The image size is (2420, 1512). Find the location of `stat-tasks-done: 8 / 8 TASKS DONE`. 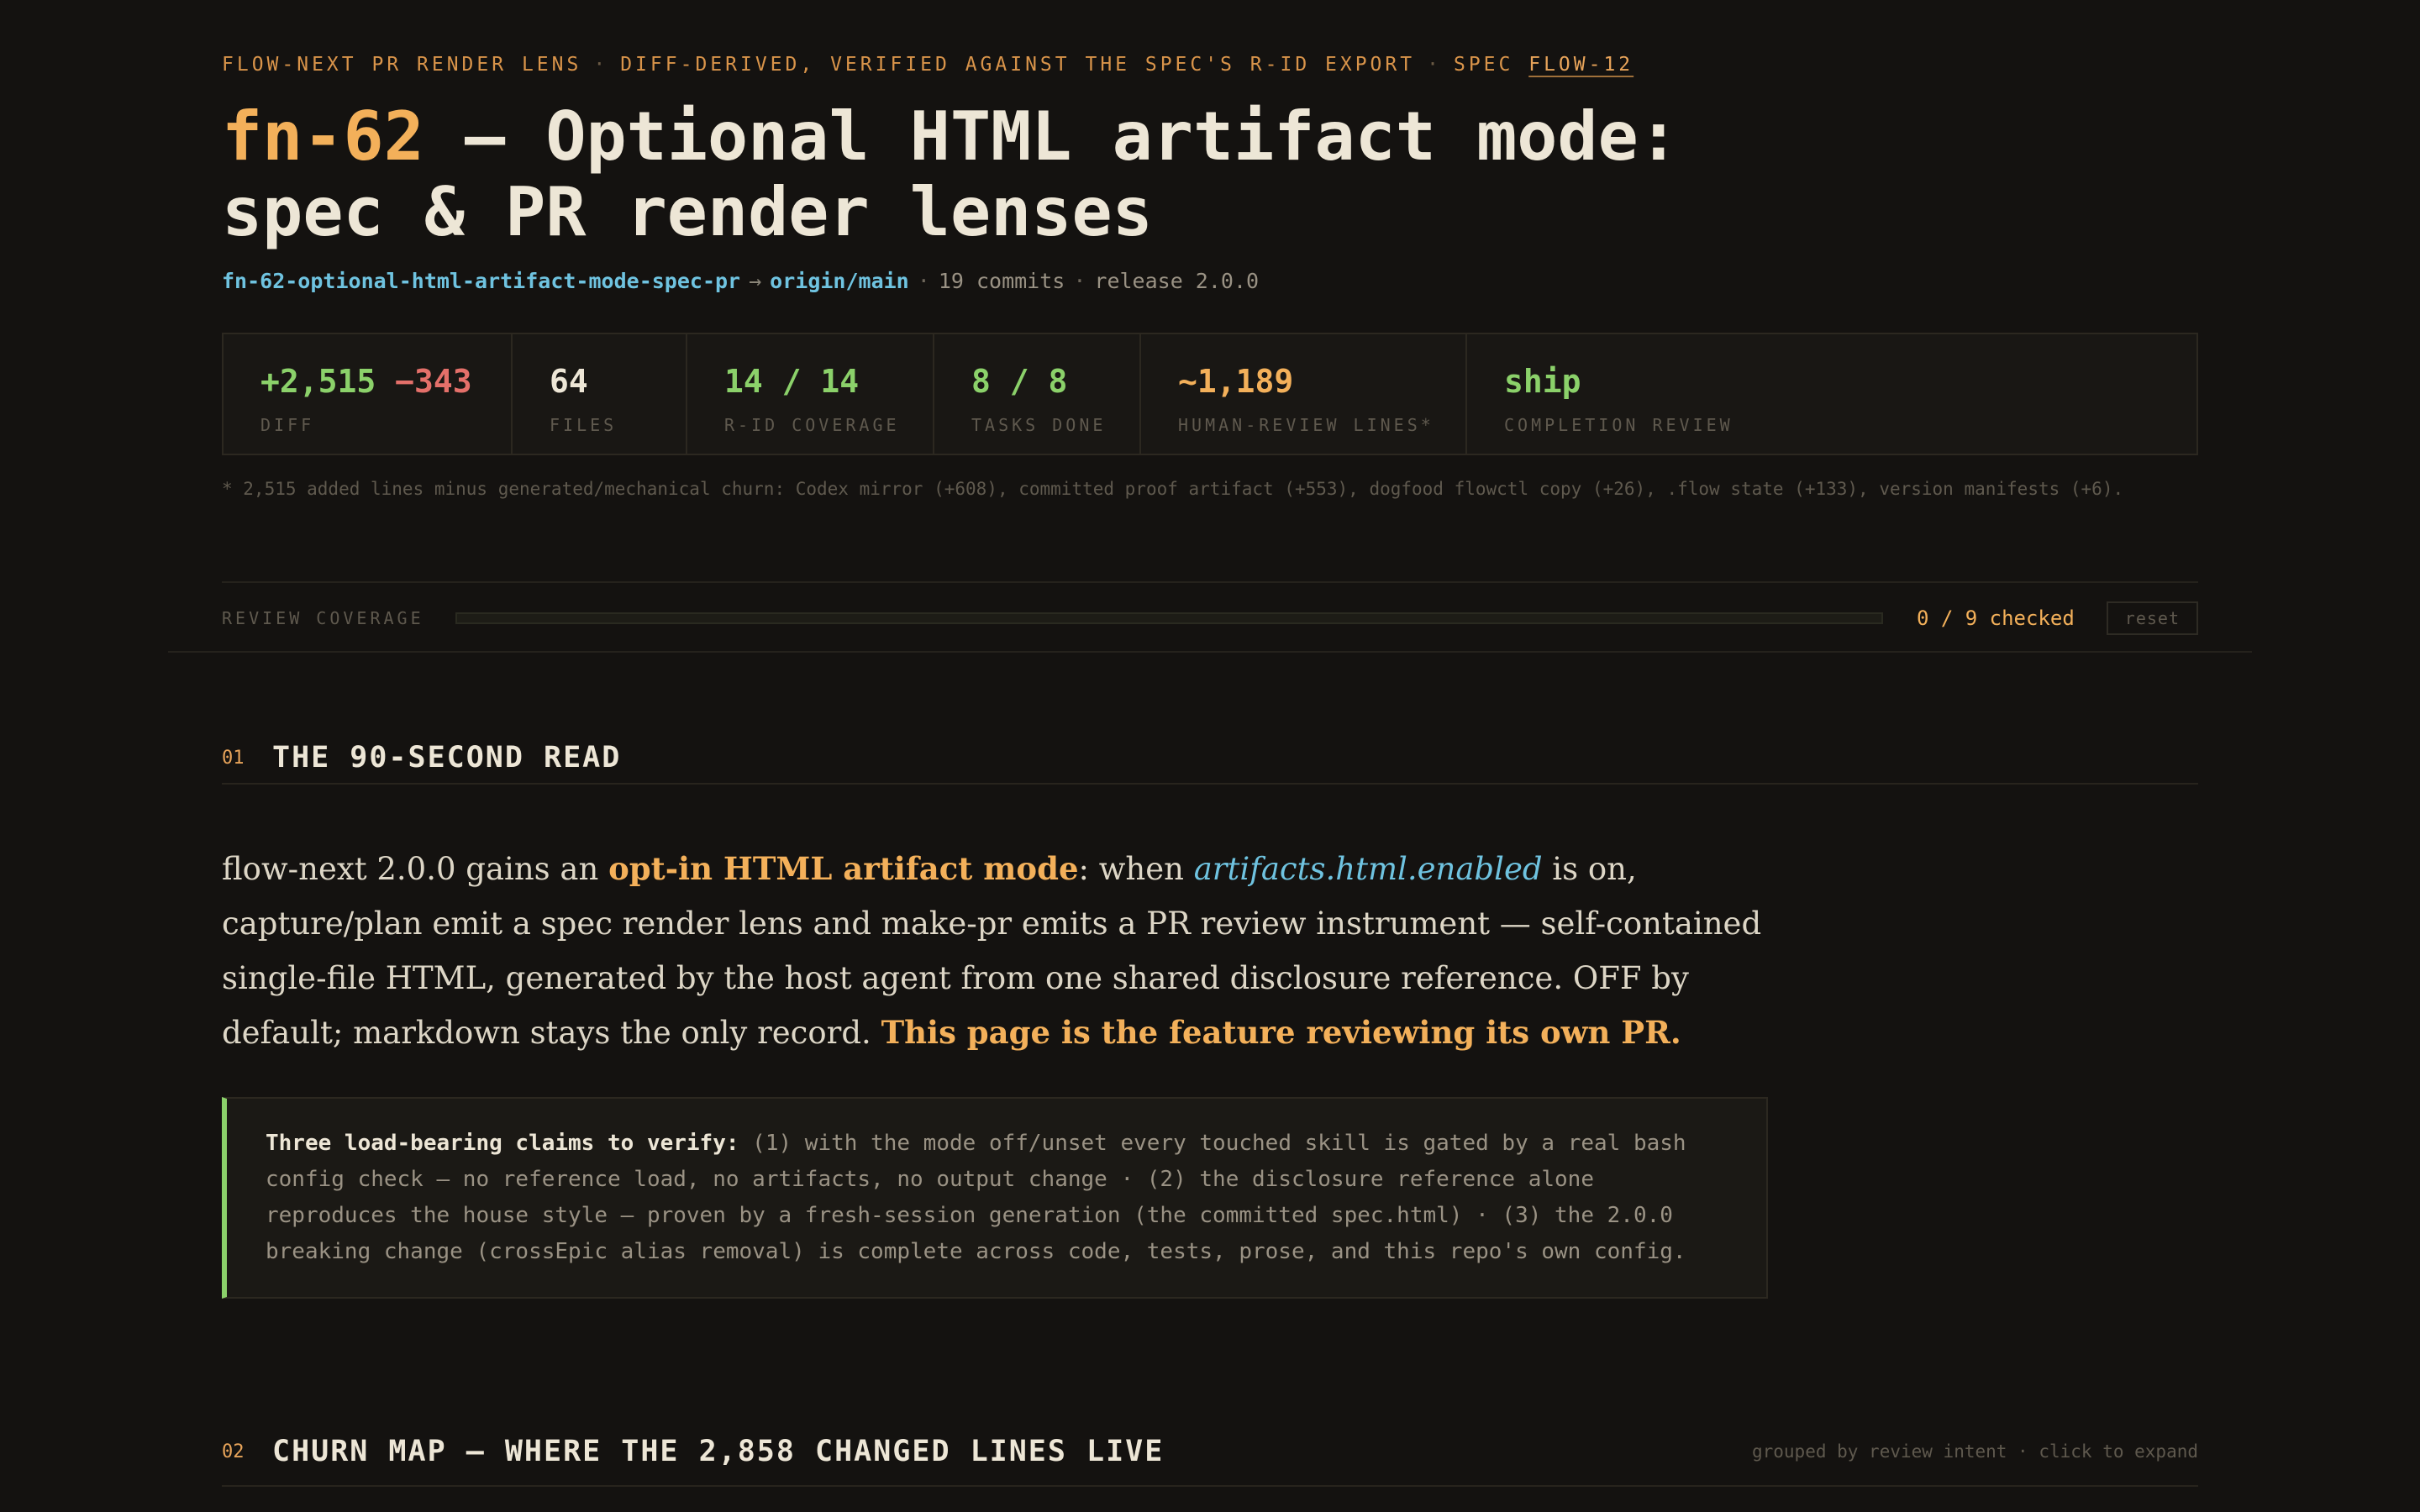

stat-tasks-done: 8 / 8 TASKS DONE is located at coordinates (1037, 394).